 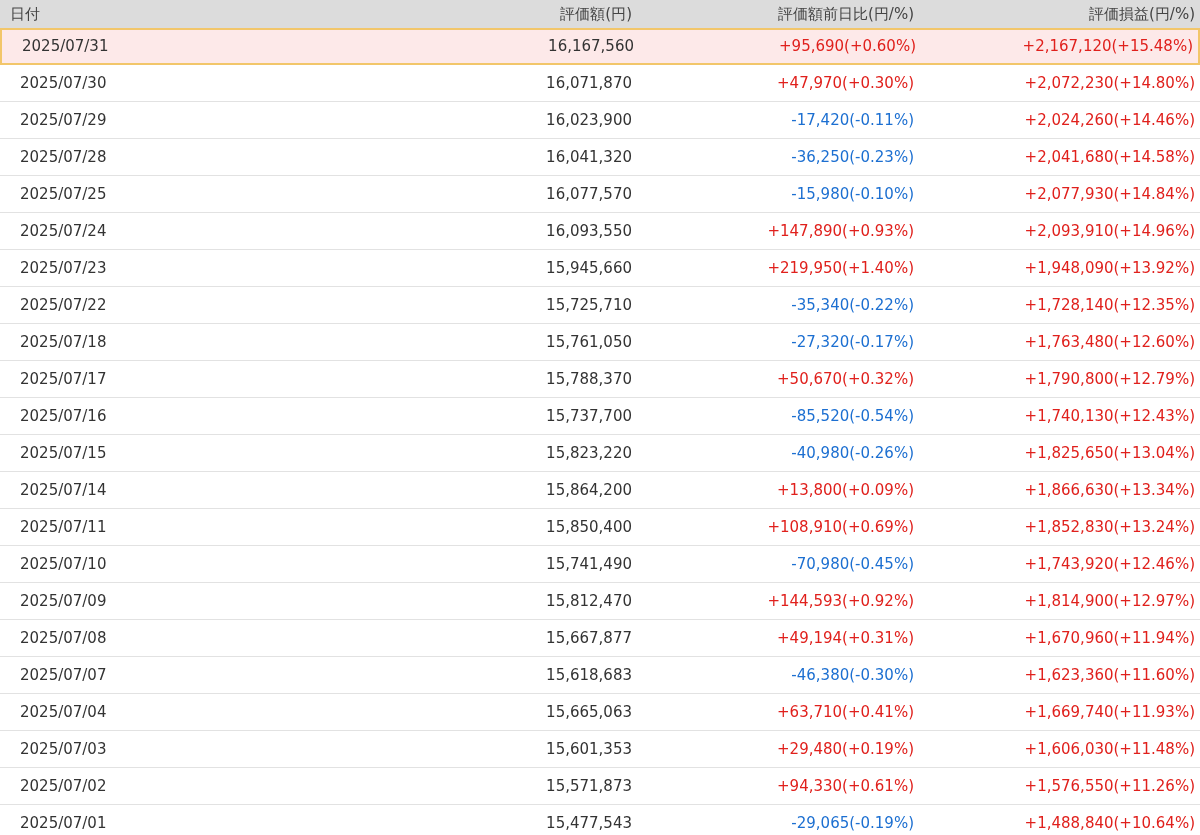 I want to click on table-cell-text: 2025/07/16, so click(x=63, y=416).